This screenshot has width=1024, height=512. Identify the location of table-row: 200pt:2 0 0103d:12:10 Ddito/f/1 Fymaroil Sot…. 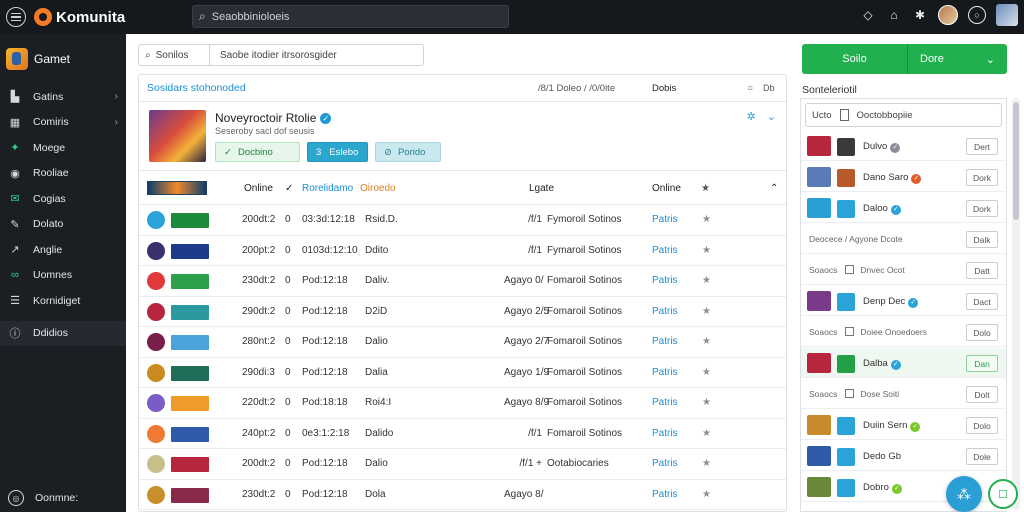
(462, 251).